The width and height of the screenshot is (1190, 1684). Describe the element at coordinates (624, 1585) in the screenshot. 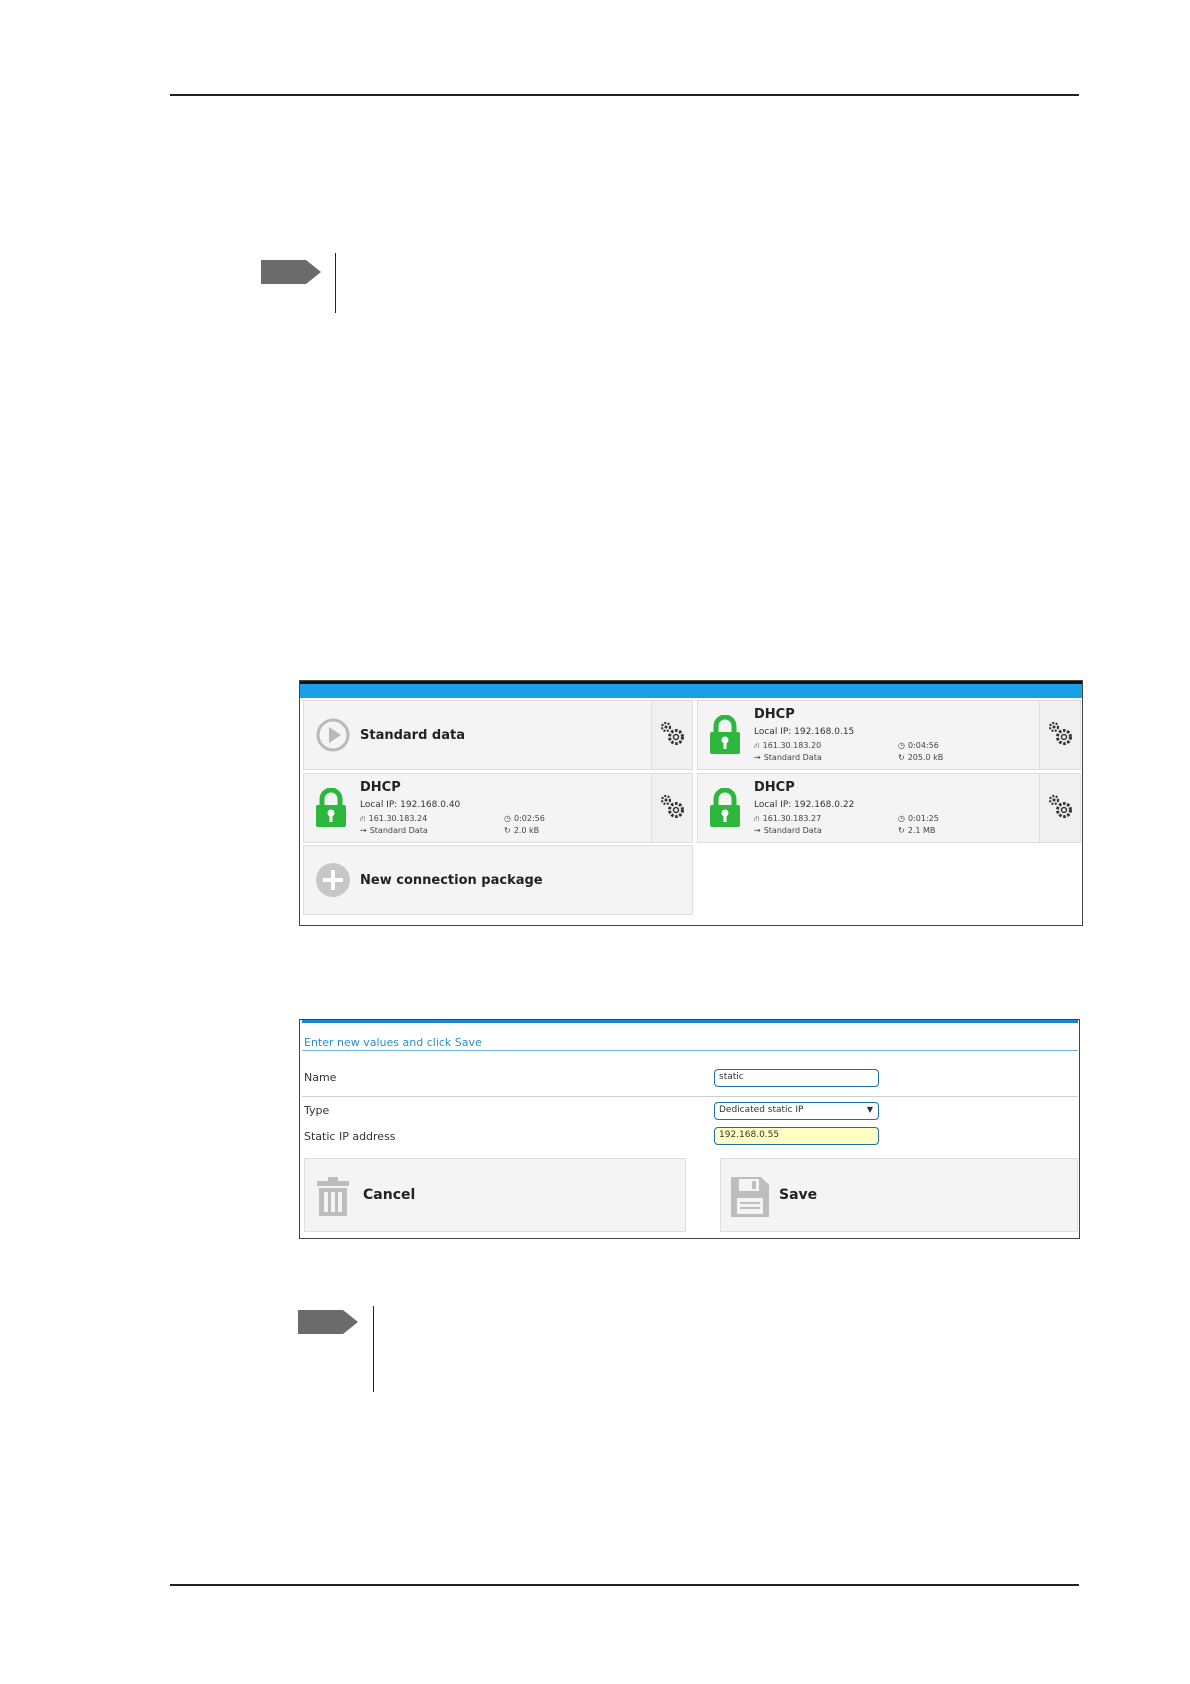

I see `footer-rule` at that location.